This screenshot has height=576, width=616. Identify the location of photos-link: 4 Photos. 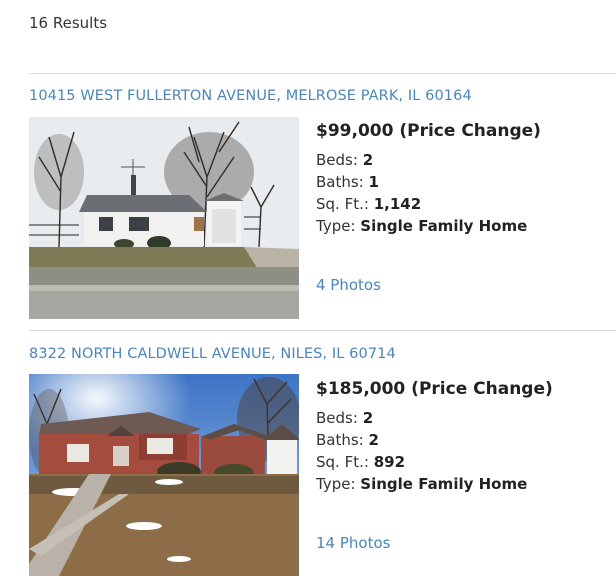
(348, 285).